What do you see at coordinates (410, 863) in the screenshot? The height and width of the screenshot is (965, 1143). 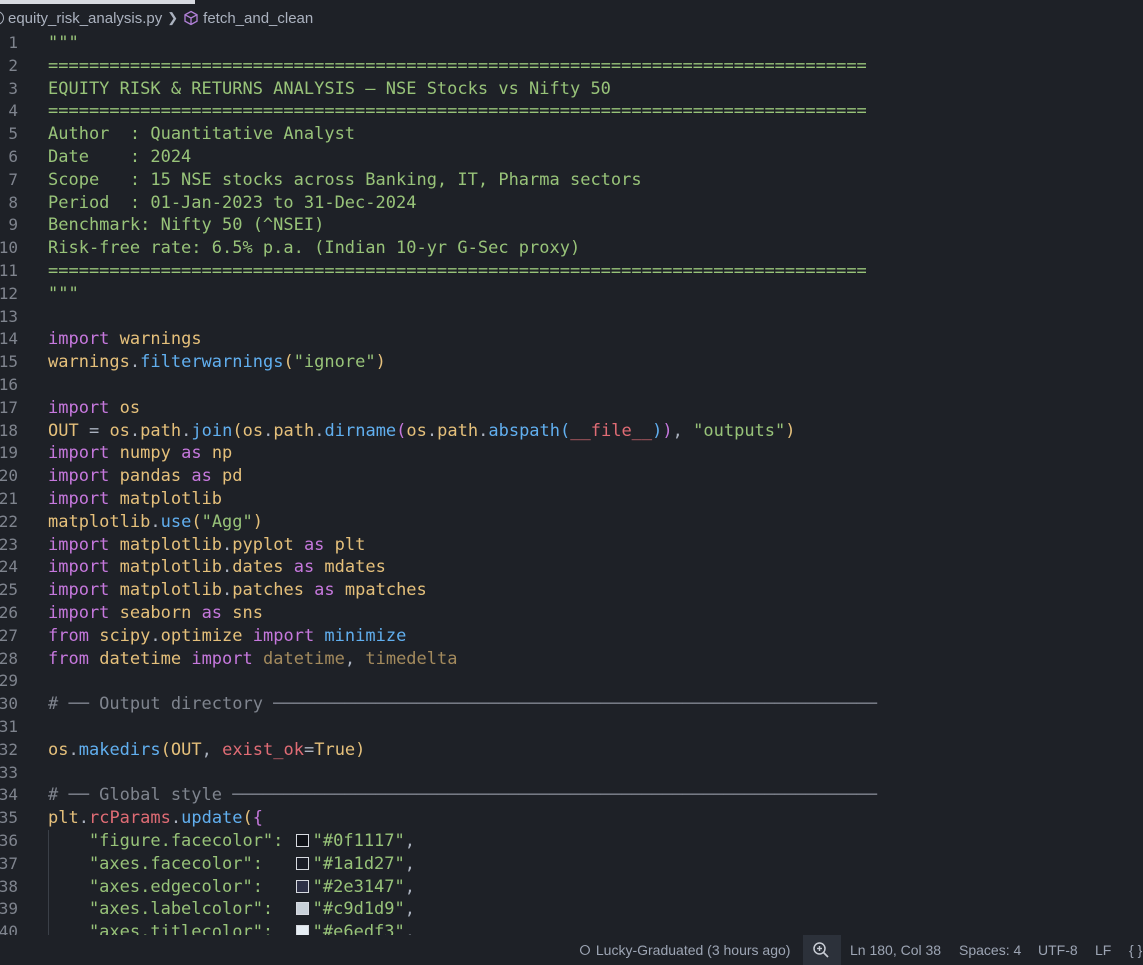 I see `code-token: ,` at bounding box center [410, 863].